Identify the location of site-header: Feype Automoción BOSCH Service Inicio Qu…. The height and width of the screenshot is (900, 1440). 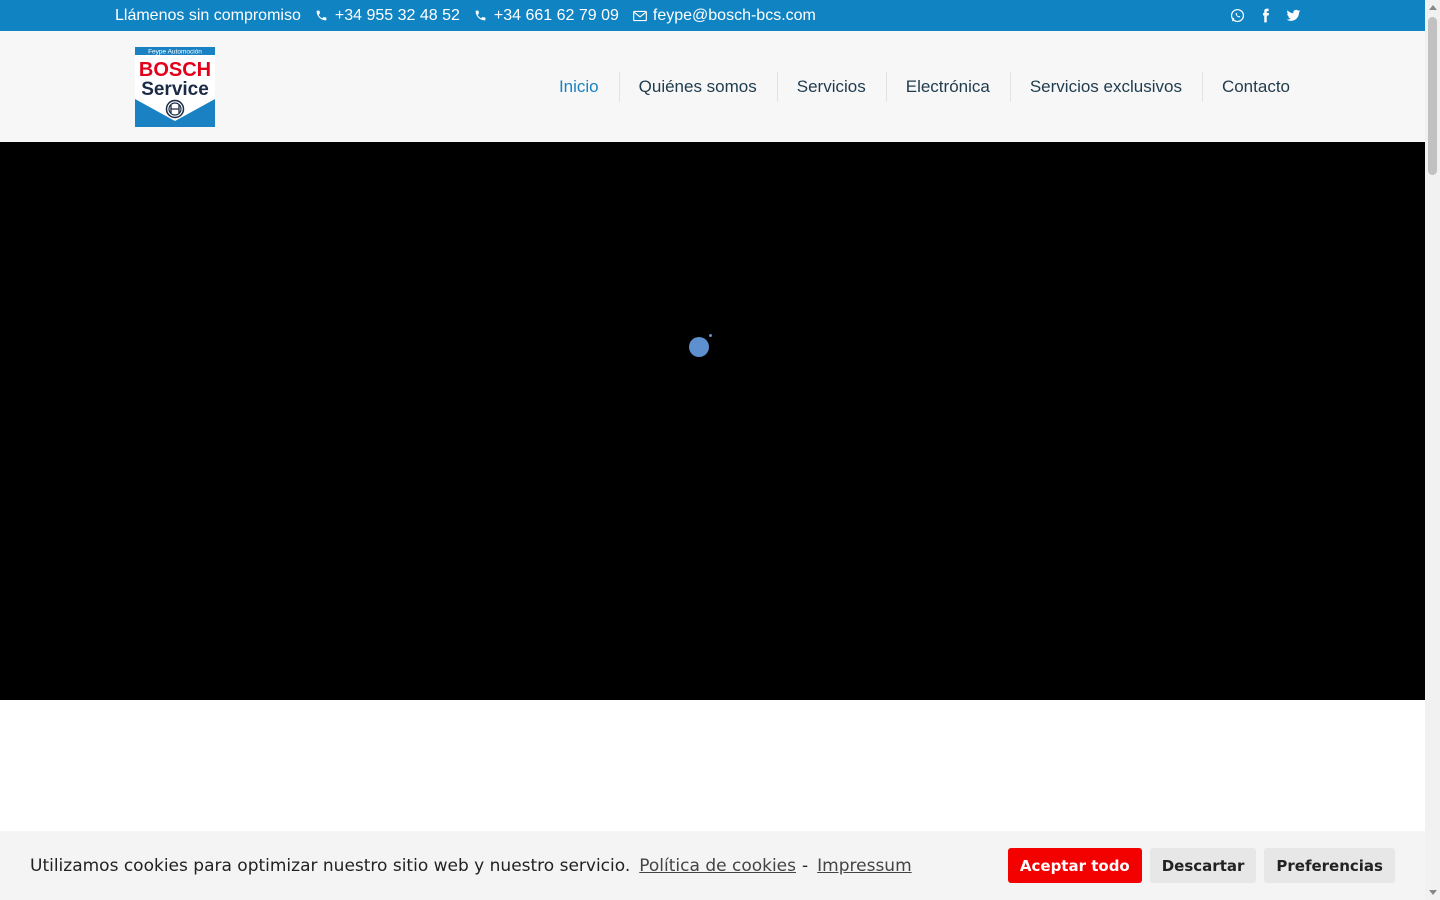
(712, 86).